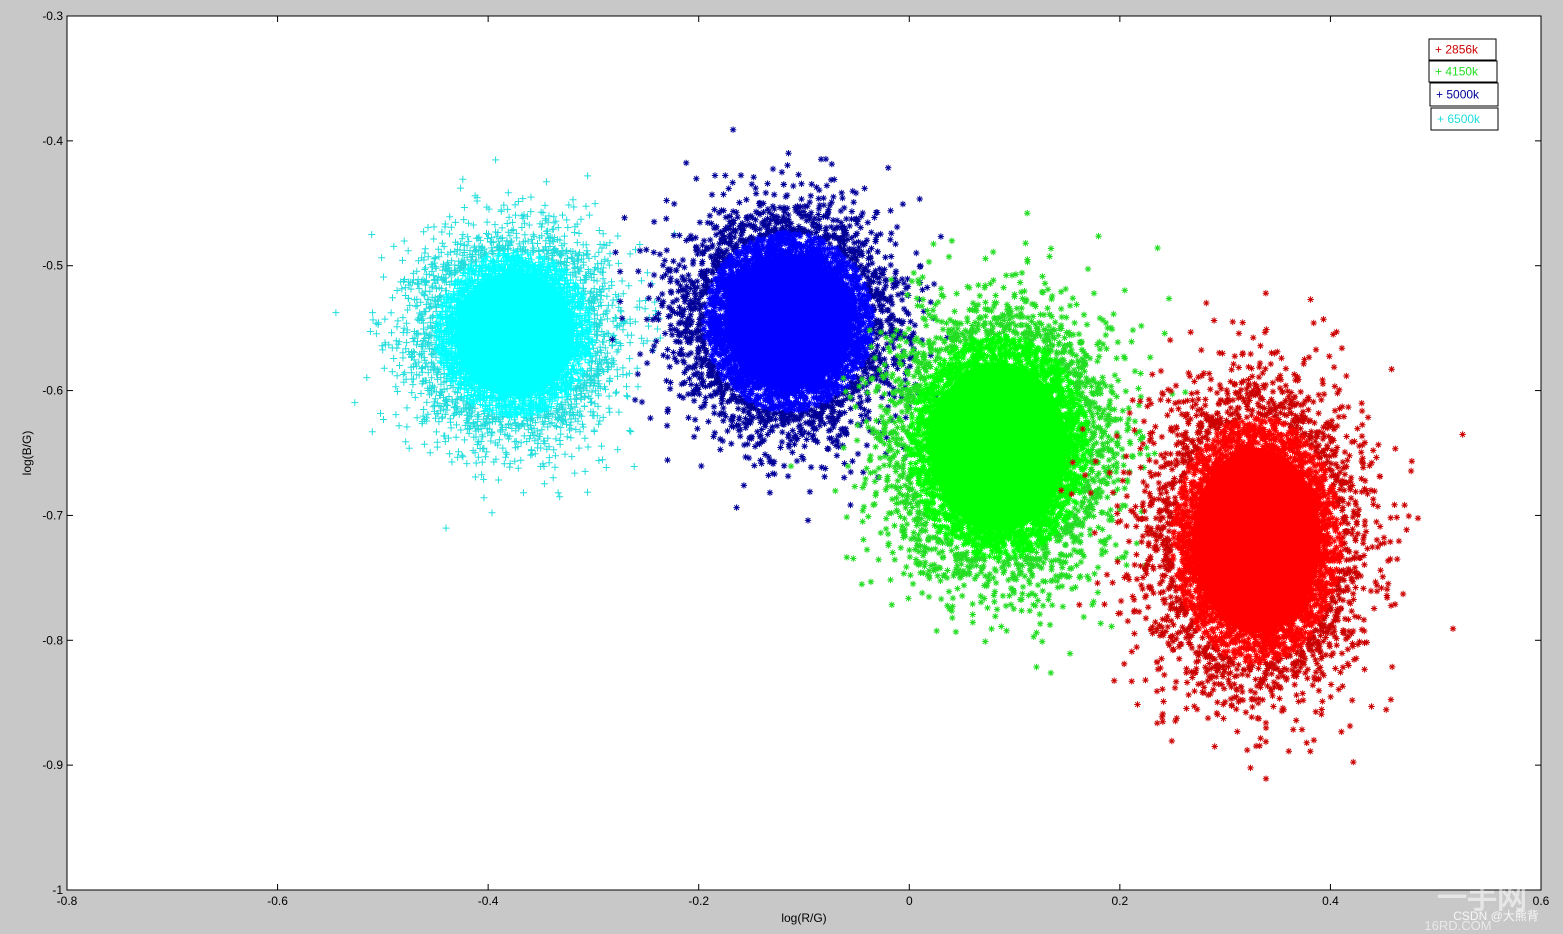 Image resolution: width=1563 pixels, height=934 pixels. Describe the element at coordinates (1256, 540) in the screenshot. I see `series-2856k-core` at that location.